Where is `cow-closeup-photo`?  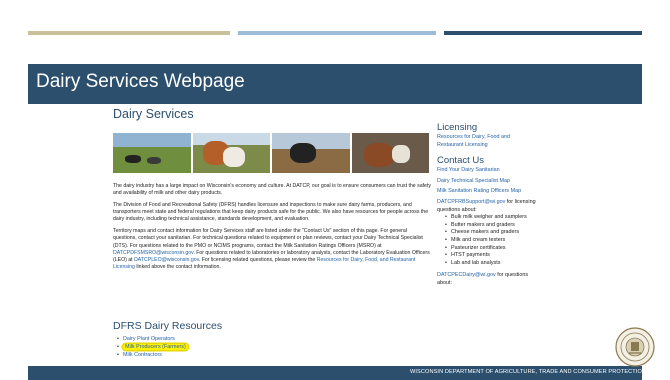
cow-closeup-photo is located at coordinates (231, 153).